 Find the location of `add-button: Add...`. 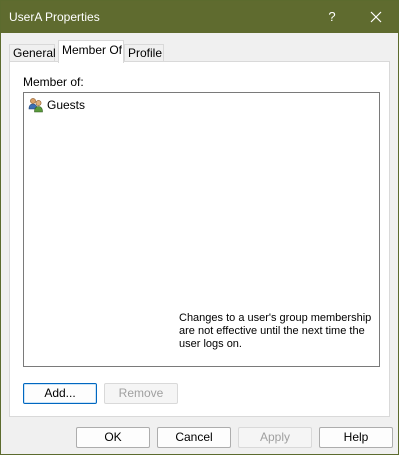

add-button: Add... is located at coordinates (60, 393).